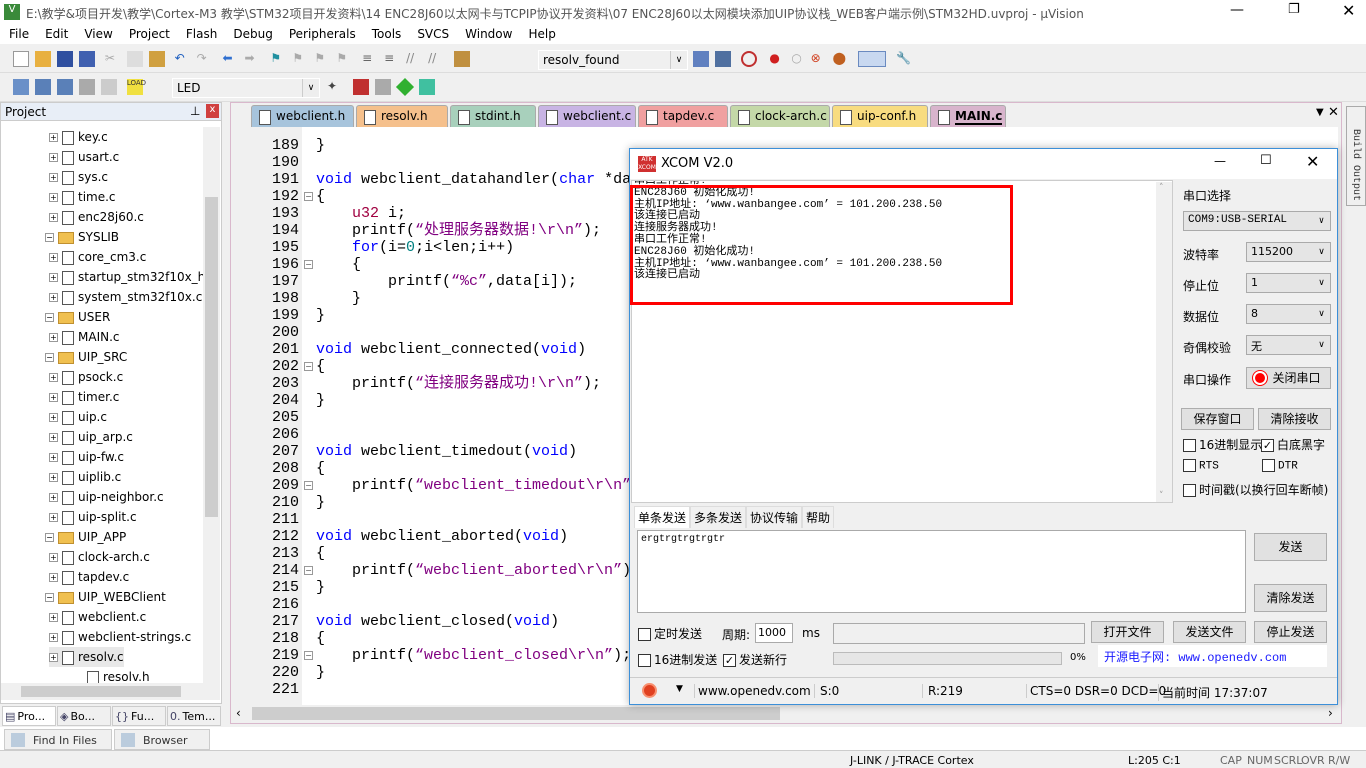  I want to click on timed-send-checkbox: 定时发送, so click(670, 633).